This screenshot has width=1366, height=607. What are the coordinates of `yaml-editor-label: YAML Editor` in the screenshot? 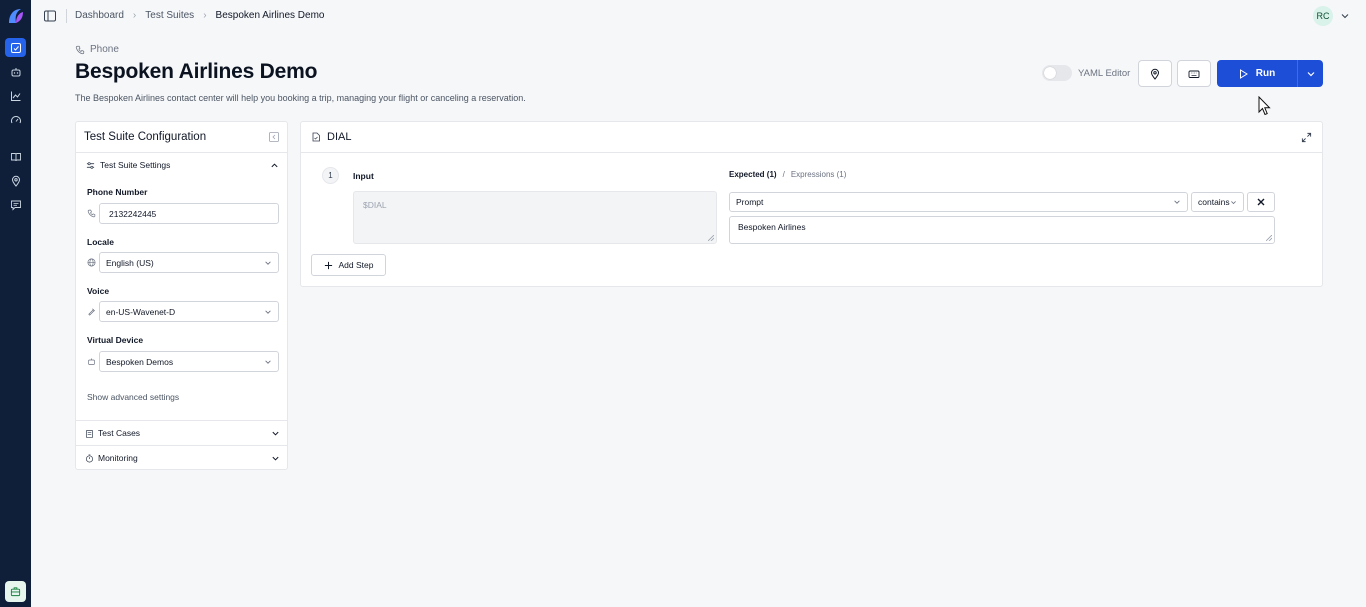 It's located at (1104, 73).